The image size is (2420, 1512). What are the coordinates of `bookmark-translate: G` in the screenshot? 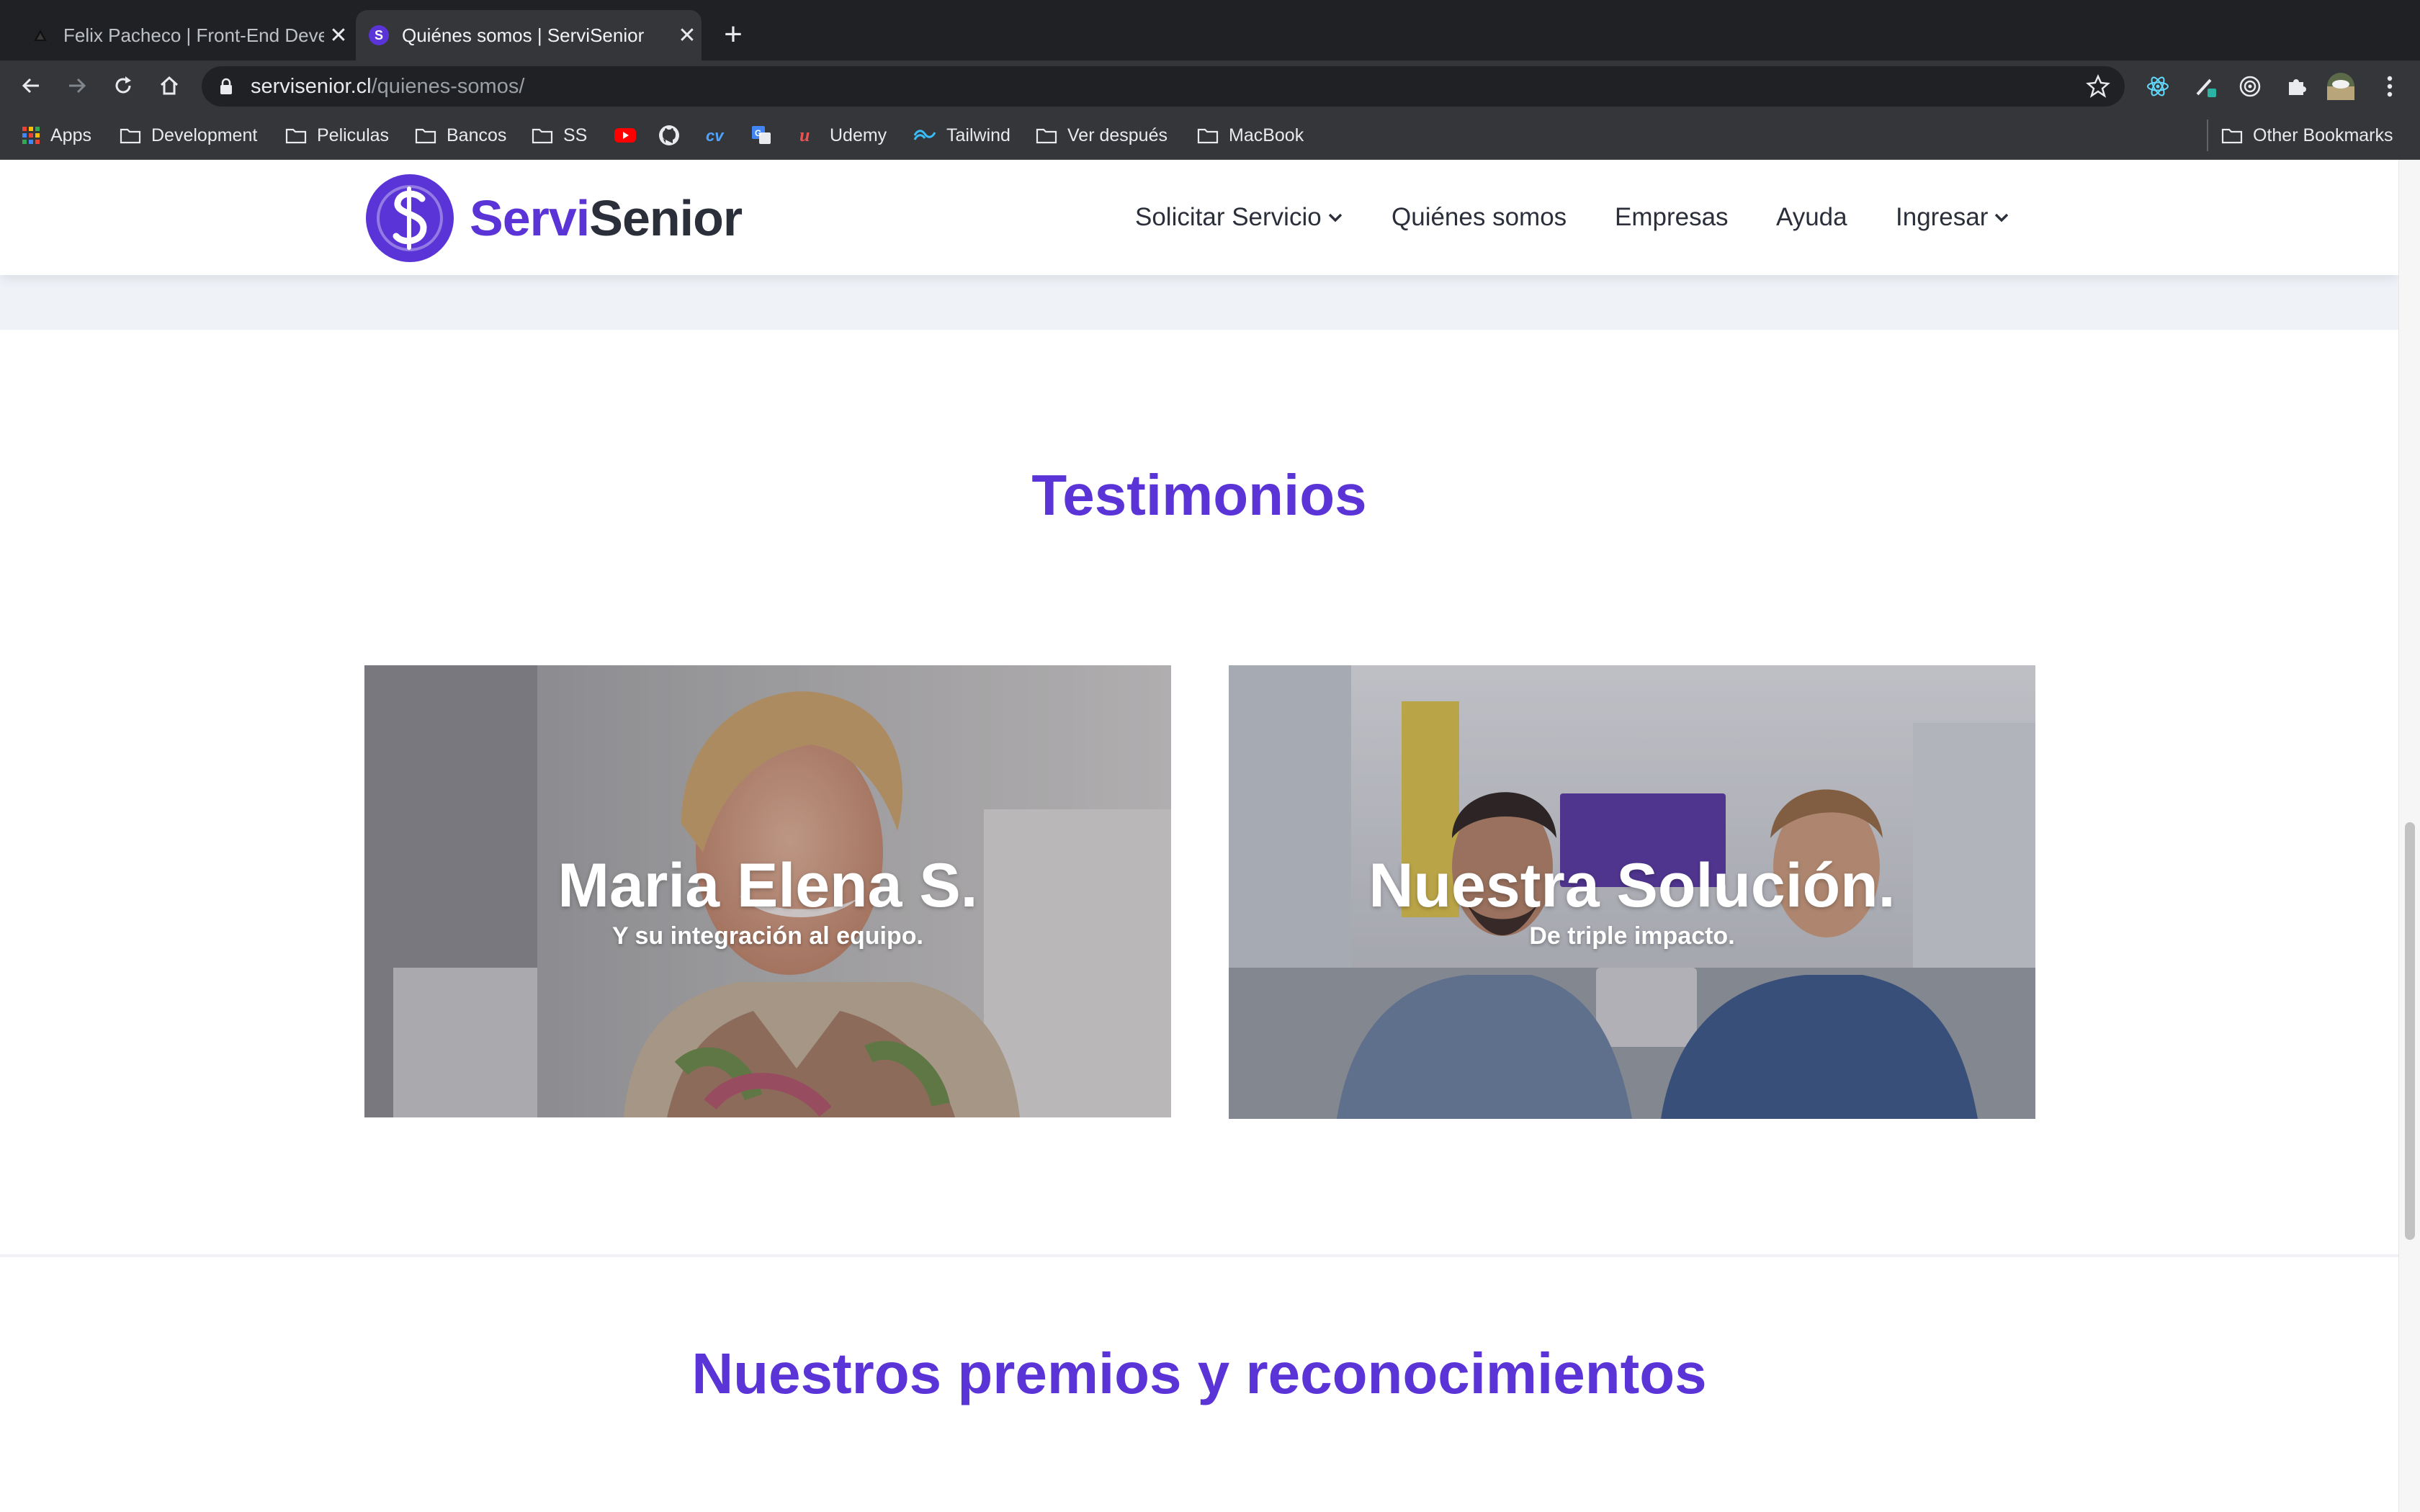 It's located at (766, 135).